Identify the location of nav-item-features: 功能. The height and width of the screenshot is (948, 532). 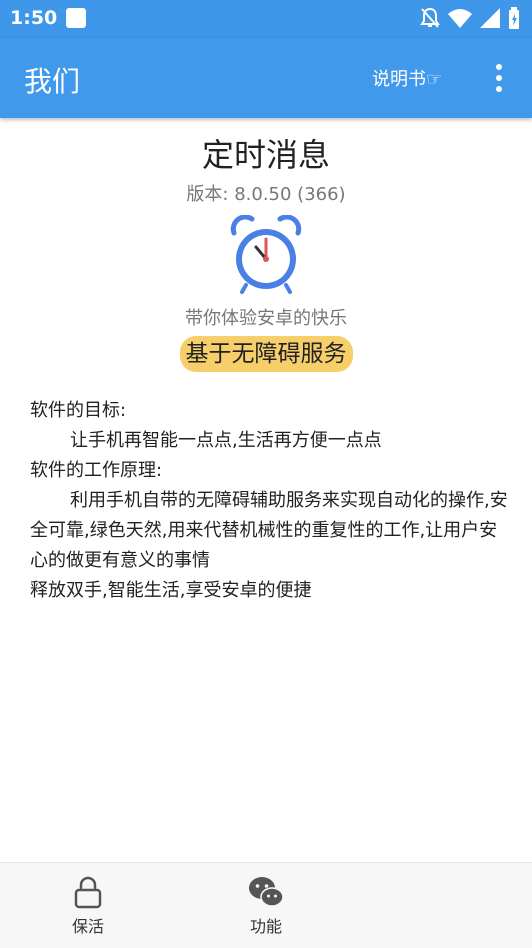
(266, 906).